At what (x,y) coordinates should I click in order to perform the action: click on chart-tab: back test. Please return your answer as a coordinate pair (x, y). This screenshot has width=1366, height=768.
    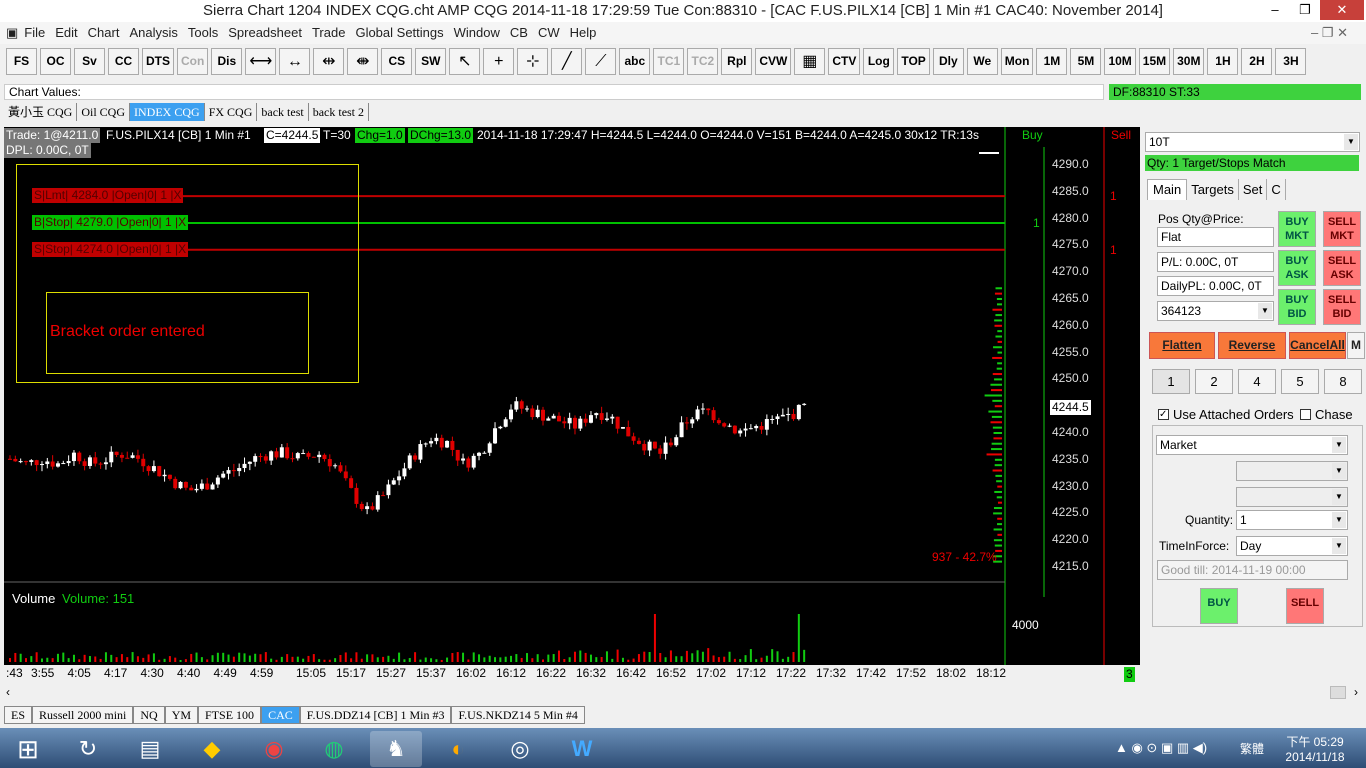
    Looking at the image, I should click on (283, 112).